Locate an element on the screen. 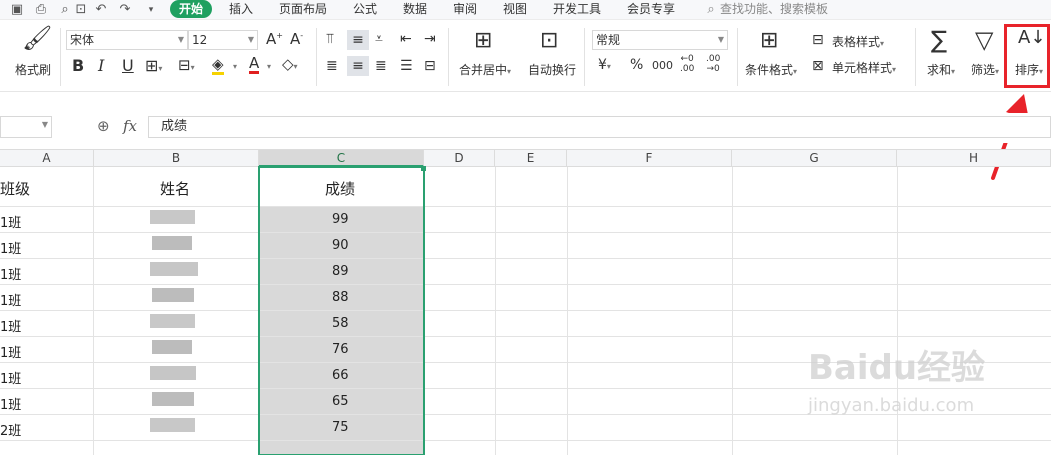  search-input: 查找功能、搜索模板 is located at coordinates (774, 9).